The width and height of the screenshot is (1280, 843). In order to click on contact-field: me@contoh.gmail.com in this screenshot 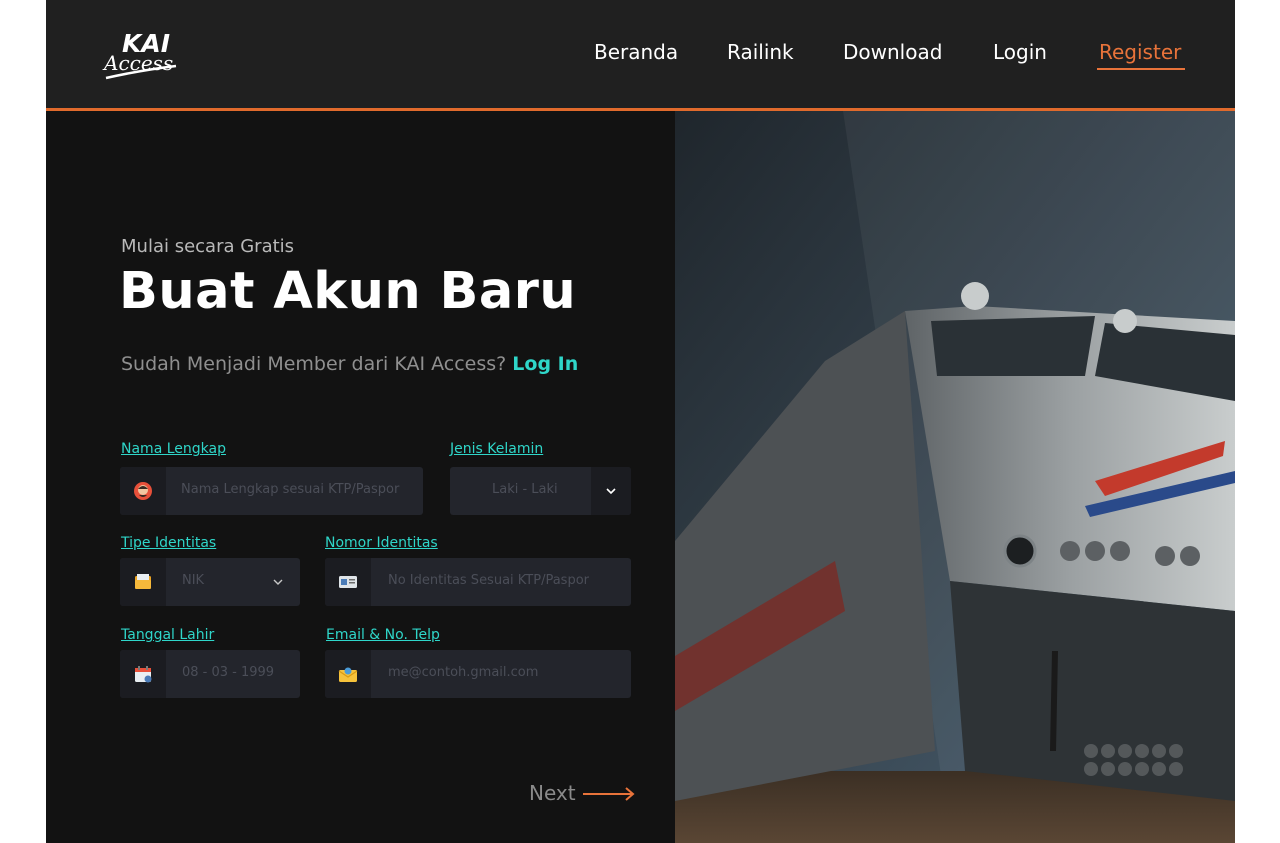, I will do `click(478, 674)`.